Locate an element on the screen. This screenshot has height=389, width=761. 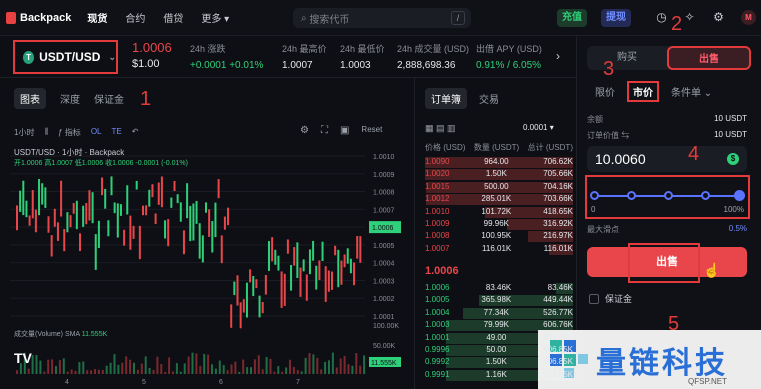
tab-chart: 图表 is located at coordinates (30, 98).